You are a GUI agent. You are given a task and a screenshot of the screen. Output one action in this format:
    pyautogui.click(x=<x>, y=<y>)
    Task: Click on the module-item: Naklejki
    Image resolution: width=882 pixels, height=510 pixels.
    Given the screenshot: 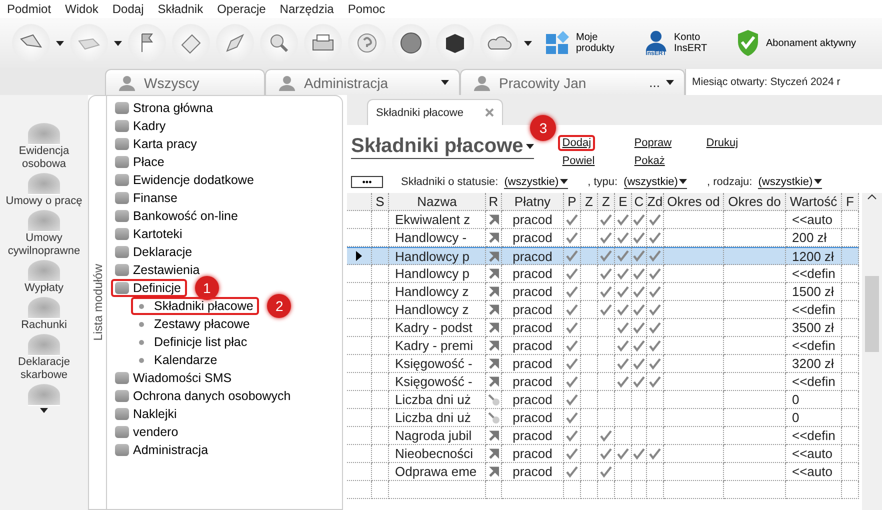 What is the action you would take?
    pyautogui.click(x=147, y=414)
    